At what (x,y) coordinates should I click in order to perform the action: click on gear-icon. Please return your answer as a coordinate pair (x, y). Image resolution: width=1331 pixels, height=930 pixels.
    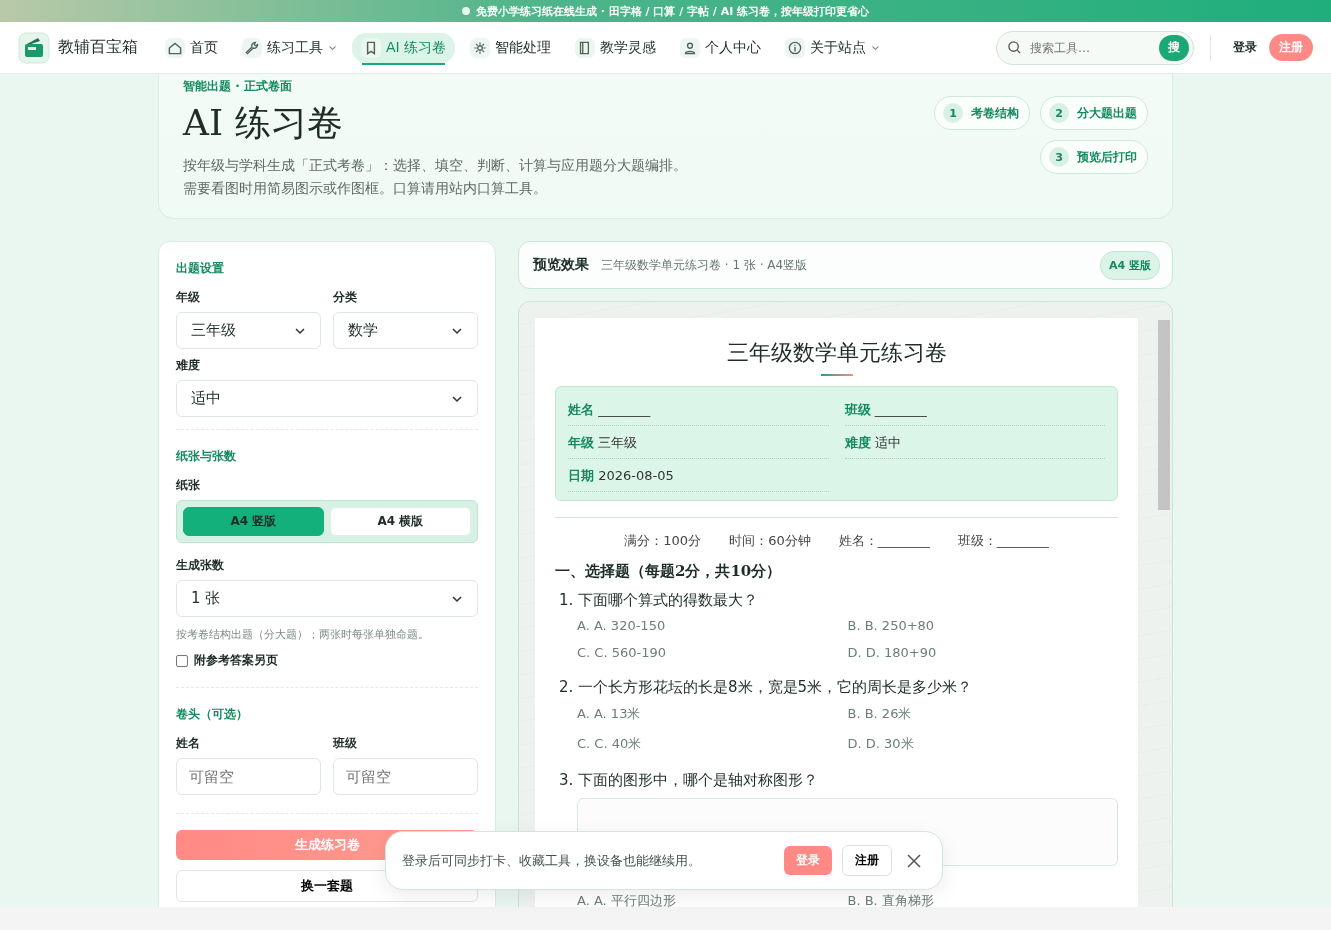
    Looking at the image, I should click on (480, 47).